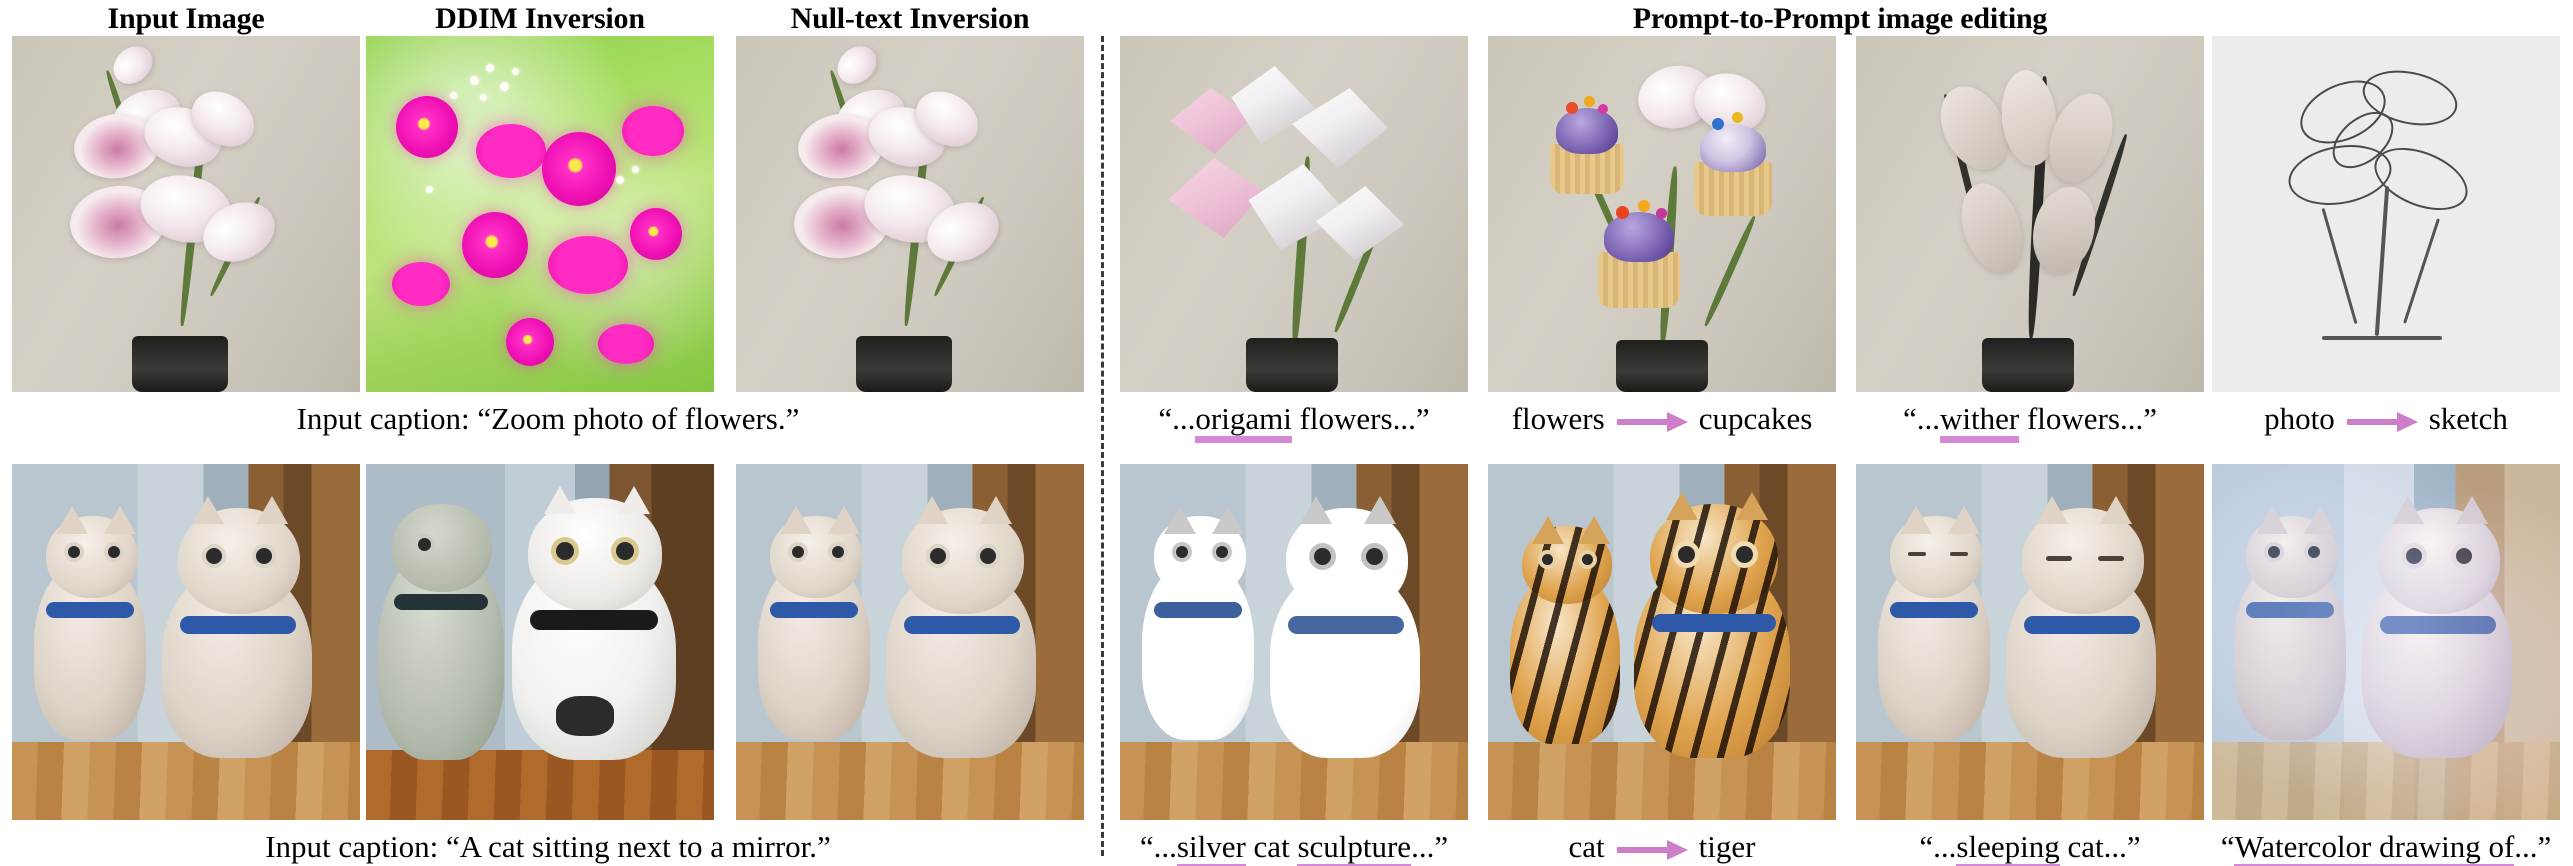 This screenshot has width=2573, height=866. I want to click on image-flowers-sketch, so click(2386, 214).